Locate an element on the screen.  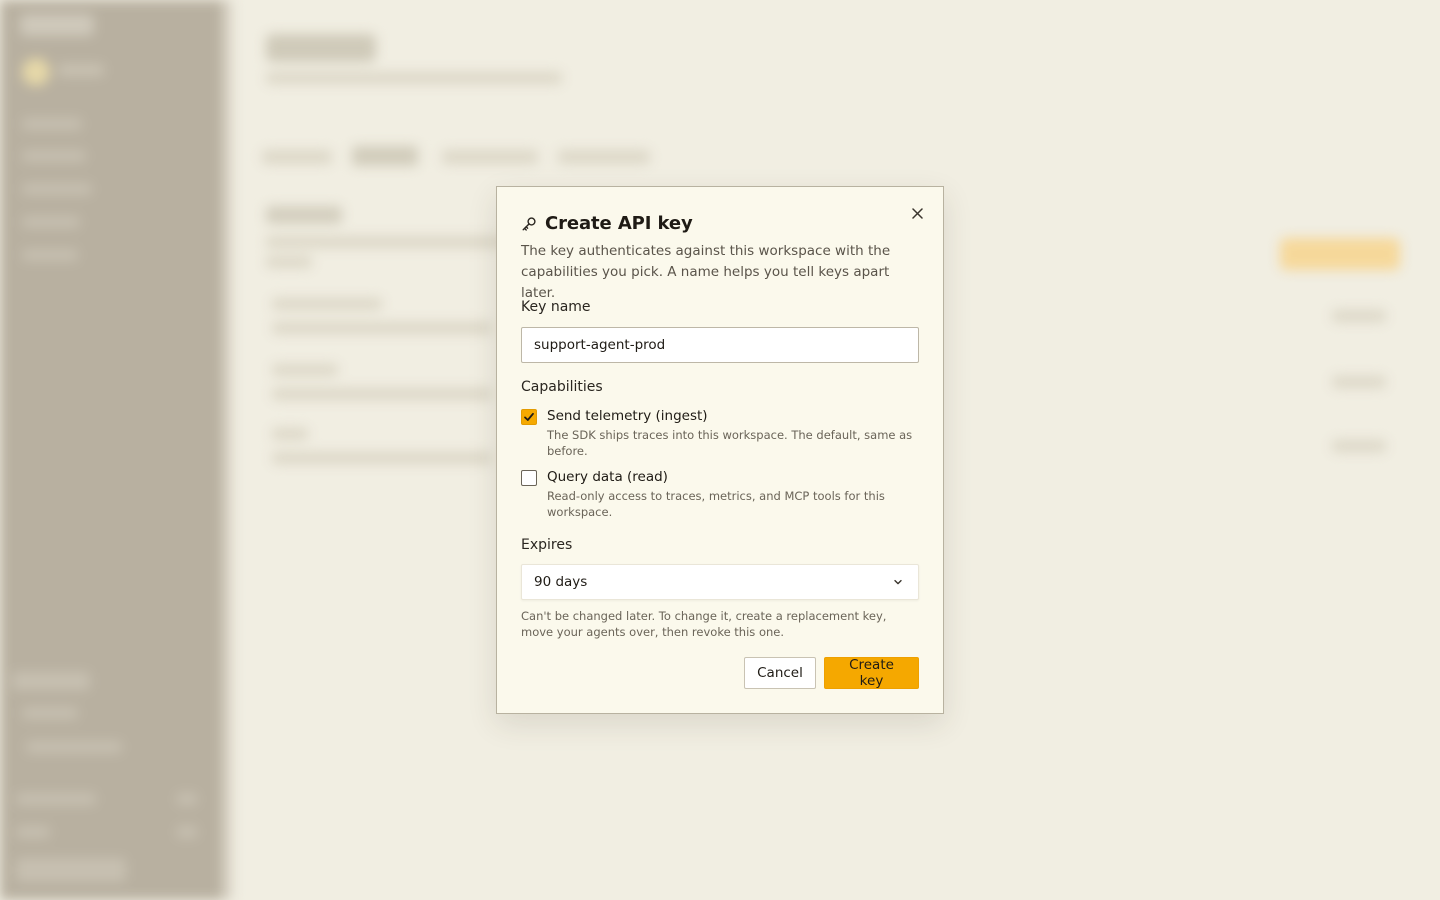
read-title: Query data (read) is located at coordinates (607, 477).